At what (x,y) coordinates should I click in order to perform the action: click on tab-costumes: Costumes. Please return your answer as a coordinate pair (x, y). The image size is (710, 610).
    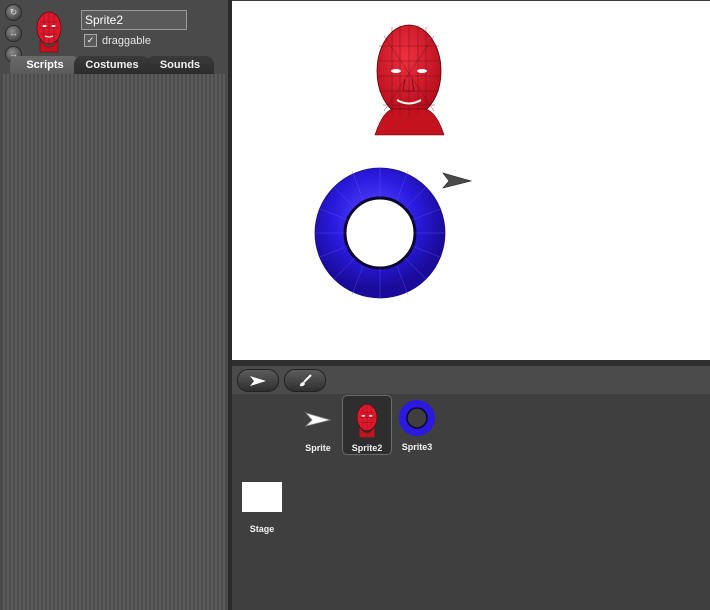
    Looking at the image, I should click on (112, 65).